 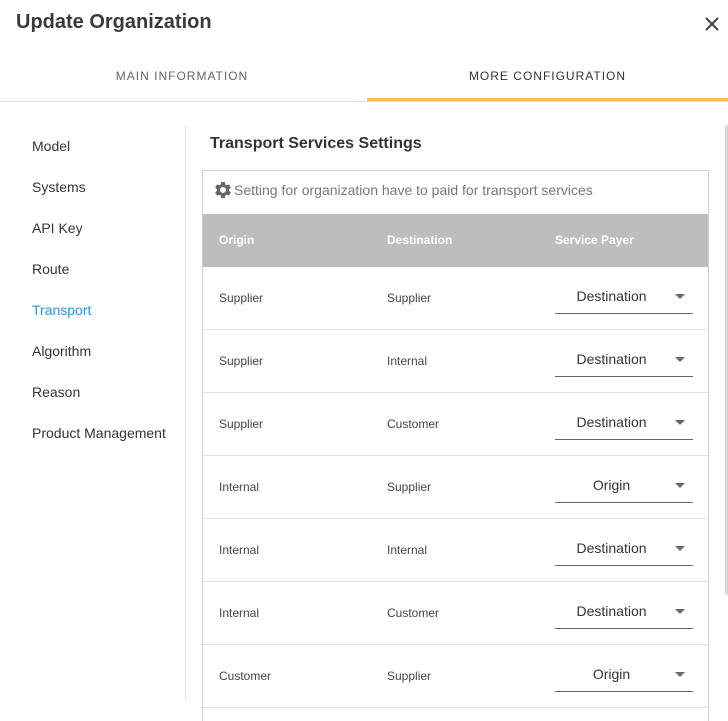 I want to click on close-icon, so click(x=712, y=24).